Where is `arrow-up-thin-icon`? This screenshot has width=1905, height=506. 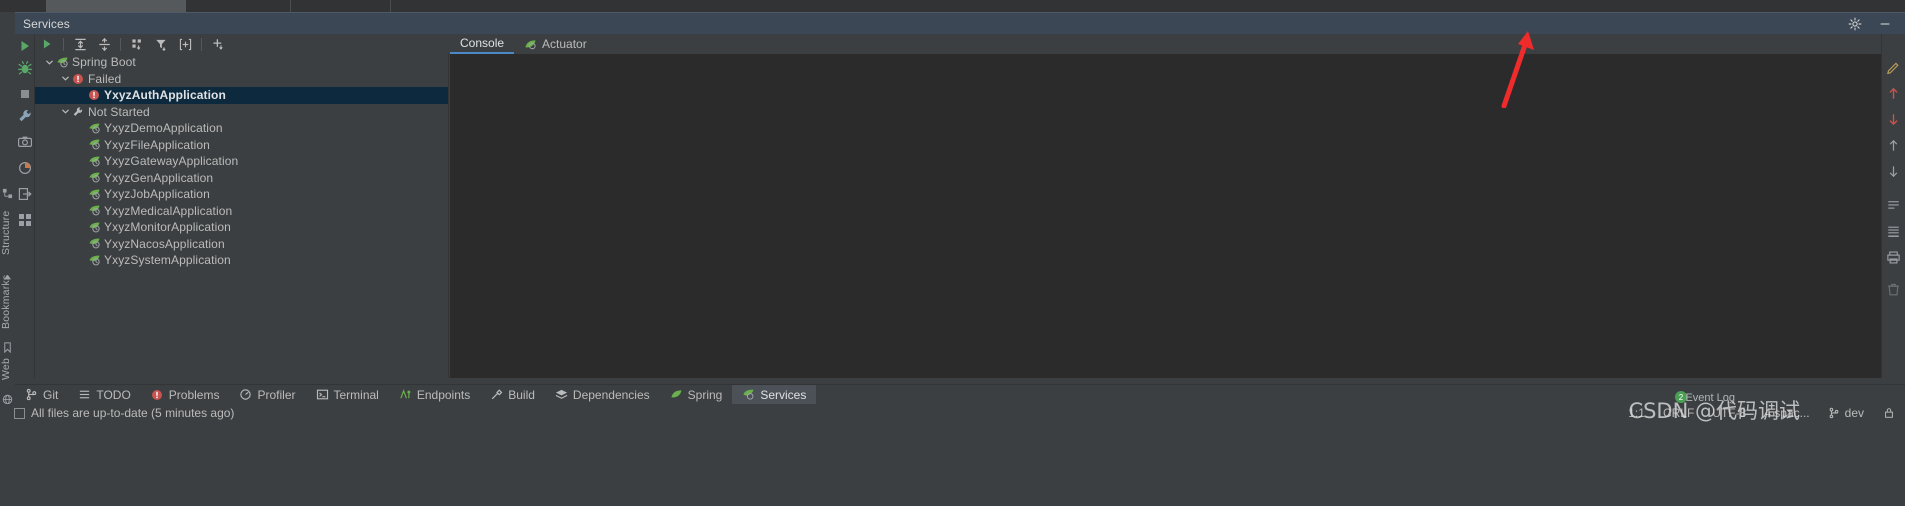 arrow-up-thin-icon is located at coordinates (1894, 146).